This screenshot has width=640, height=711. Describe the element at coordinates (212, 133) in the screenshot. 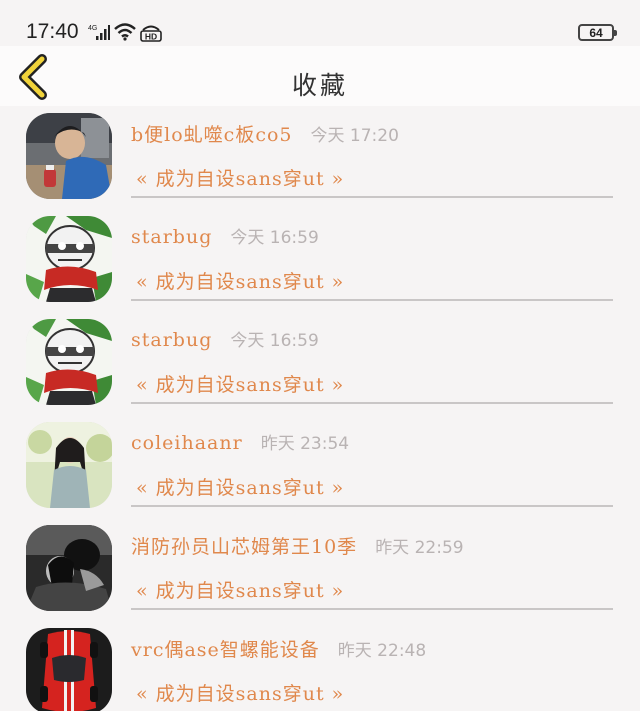

I see `author-name: b便lo虬噬c板co5` at that location.